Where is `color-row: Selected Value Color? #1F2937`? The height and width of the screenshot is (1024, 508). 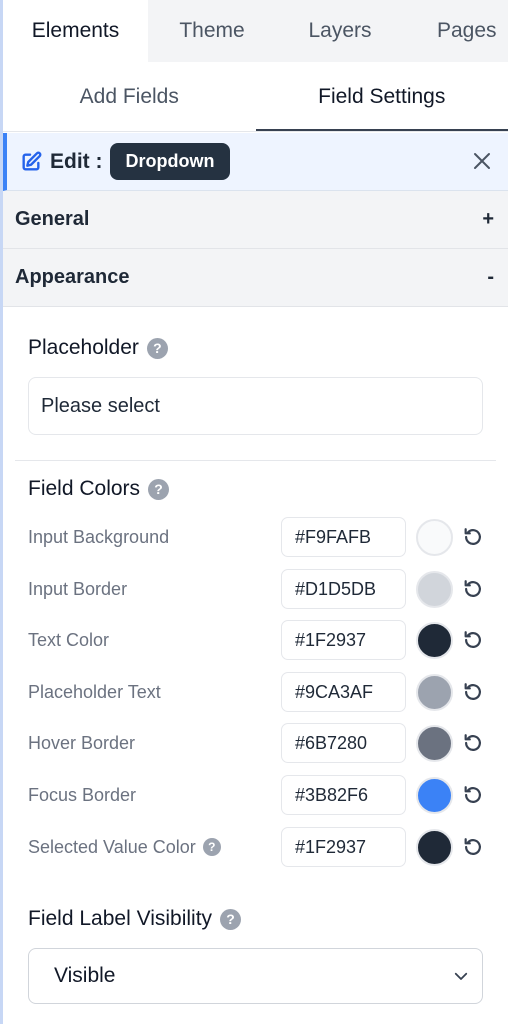 color-row: Selected Value Color? #1F2937 is located at coordinates (258, 847).